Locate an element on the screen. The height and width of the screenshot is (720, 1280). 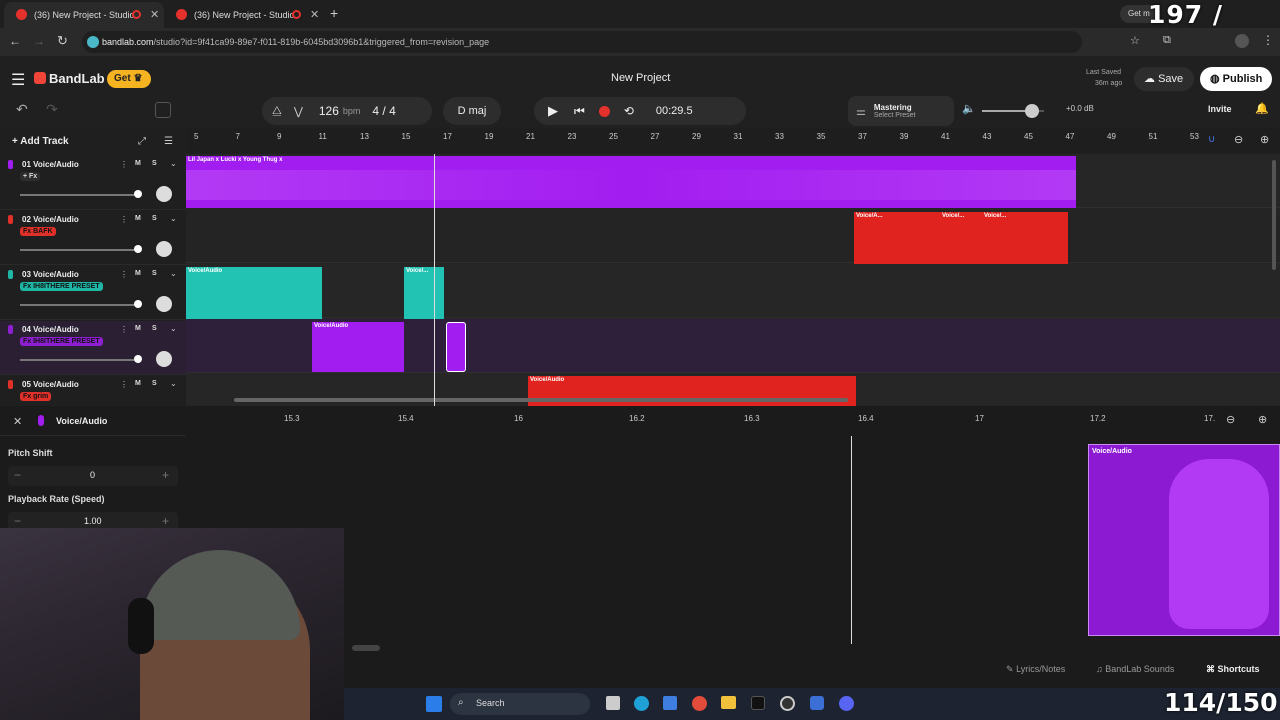
grid-view-icon is located at coordinates (163, 110).